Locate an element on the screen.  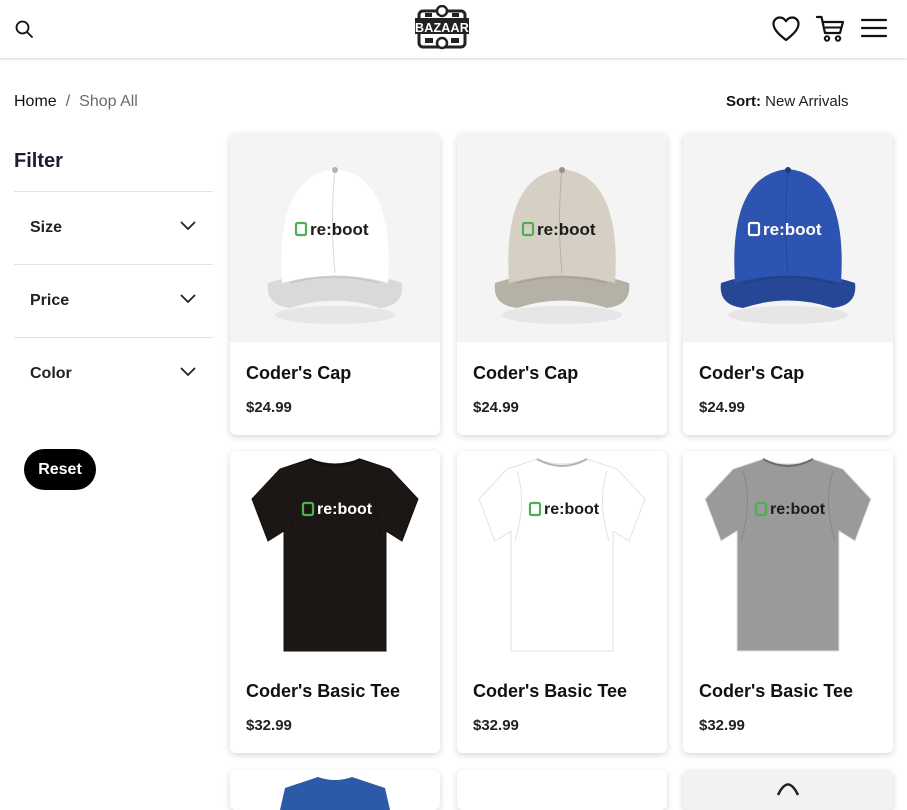
filter-price-label: Price is located at coordinates (50, 300).